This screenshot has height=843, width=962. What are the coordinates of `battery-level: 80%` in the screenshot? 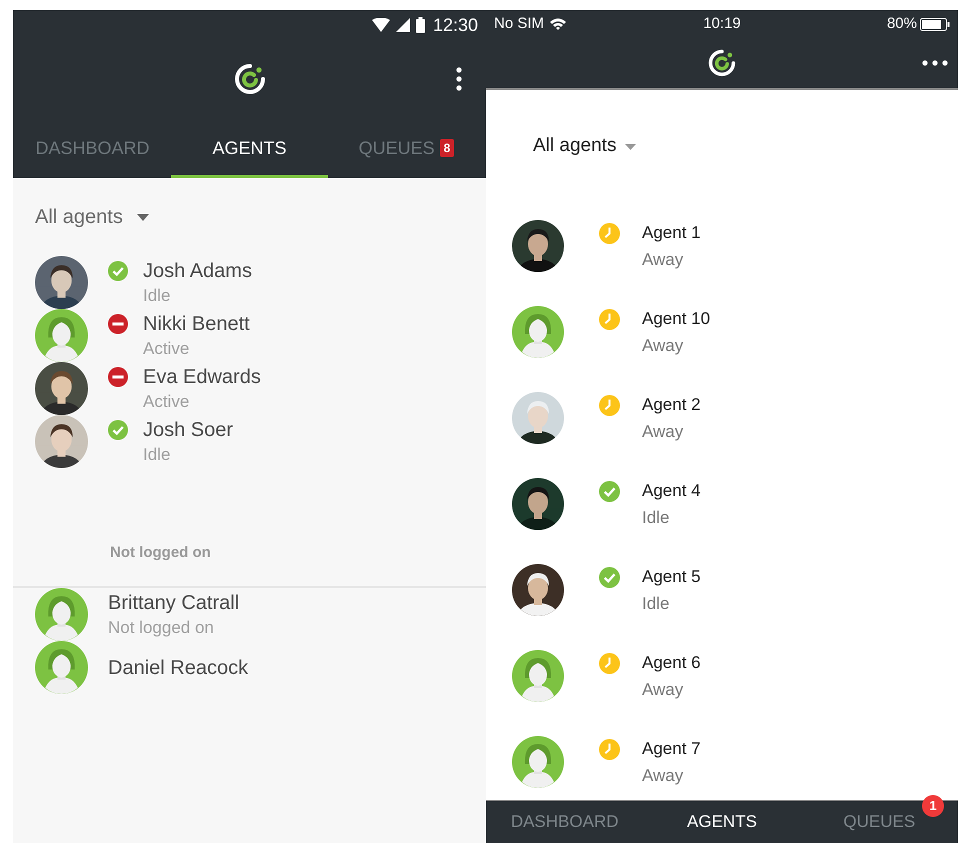 It's located at (901, 24).